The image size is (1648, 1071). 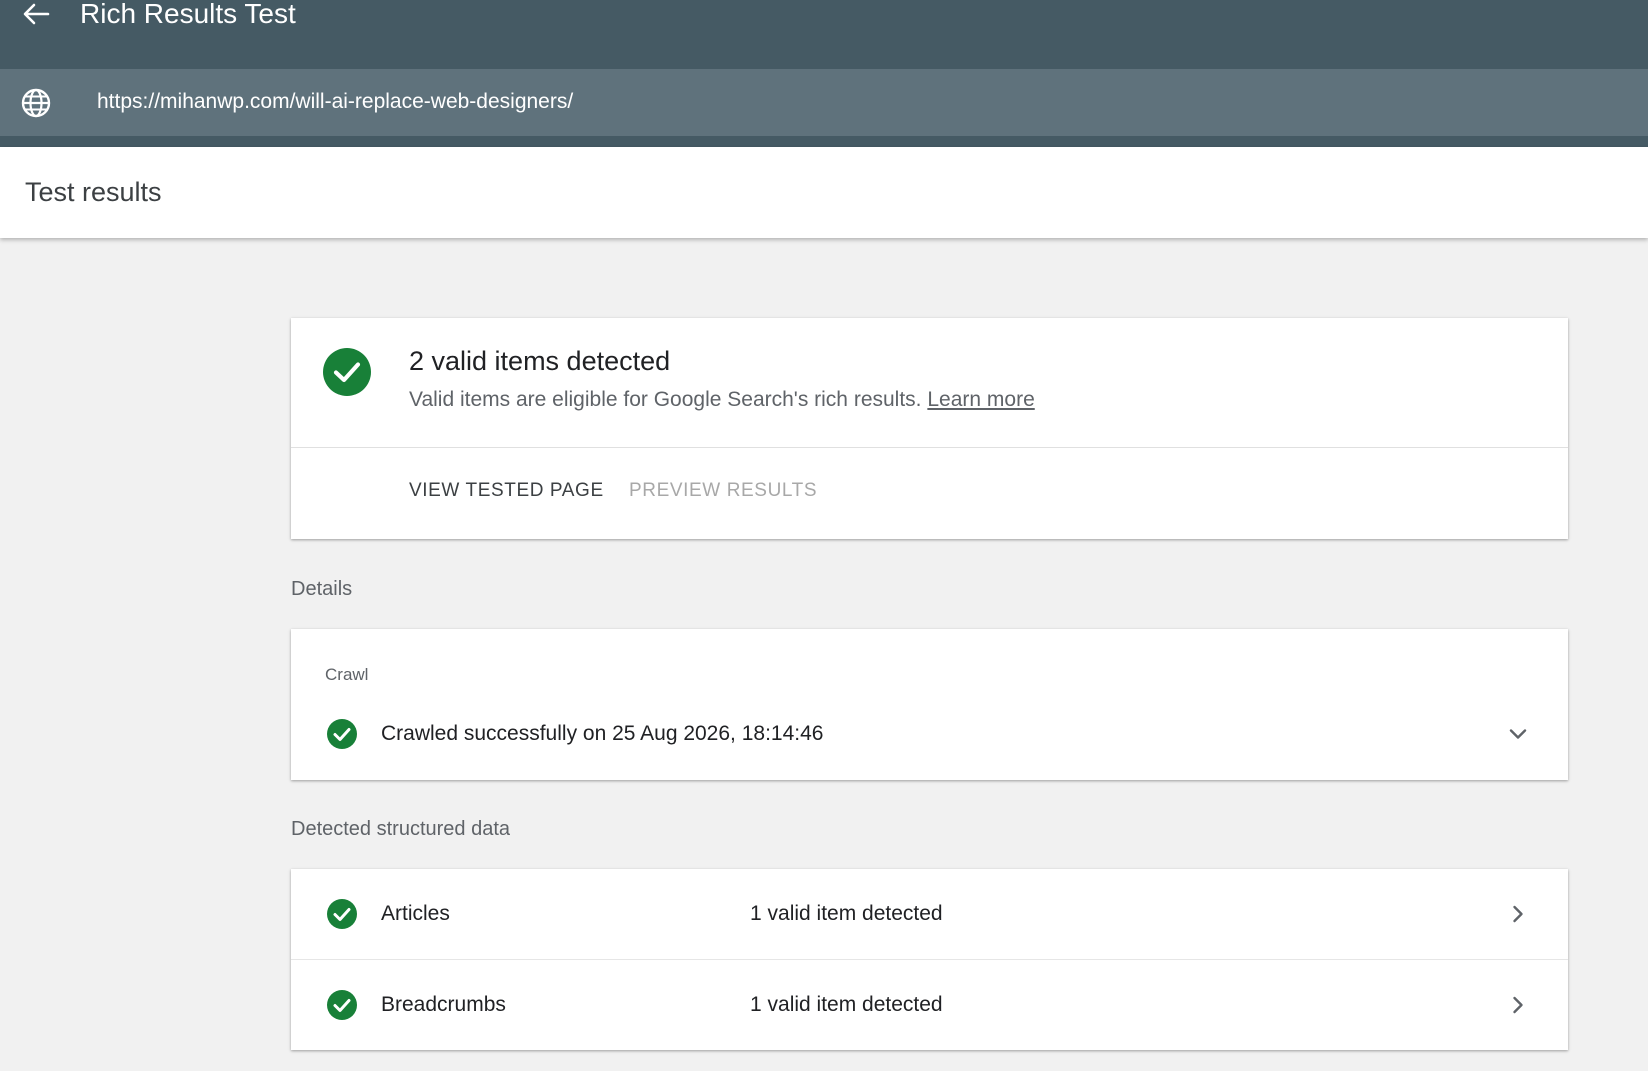 What do you see at coordinates (36, 14) in the screenshot?
I see `arrow-back-icon` at bounding box center [36, 14].